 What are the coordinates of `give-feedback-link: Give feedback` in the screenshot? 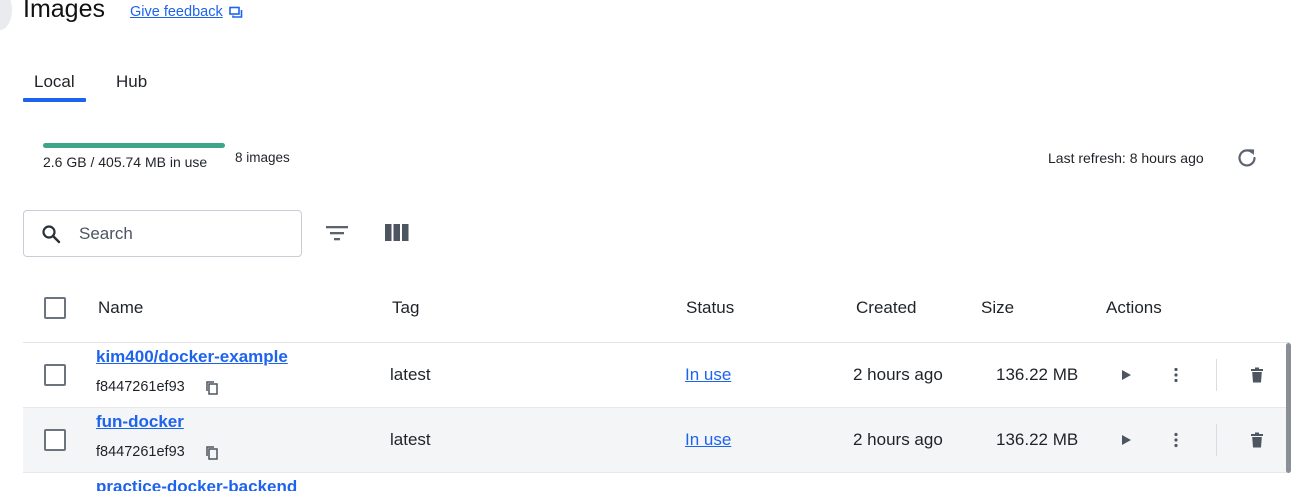 It's located at (186, 12).